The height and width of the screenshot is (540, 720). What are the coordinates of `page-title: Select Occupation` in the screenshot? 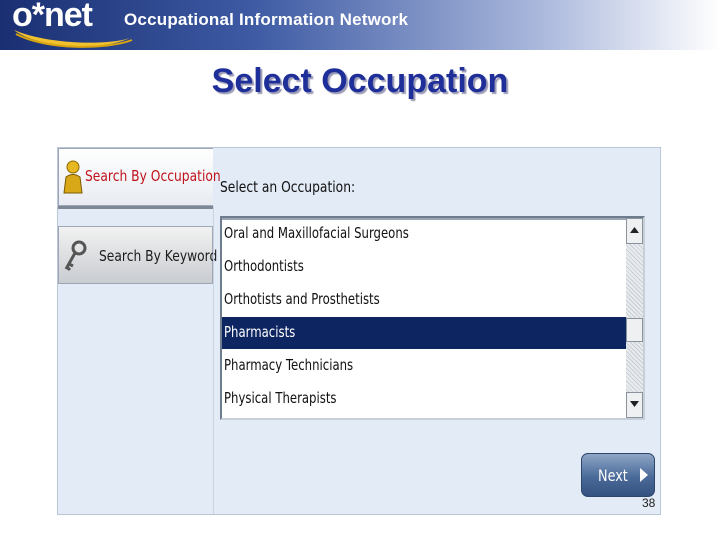 It's located at (360, 81).